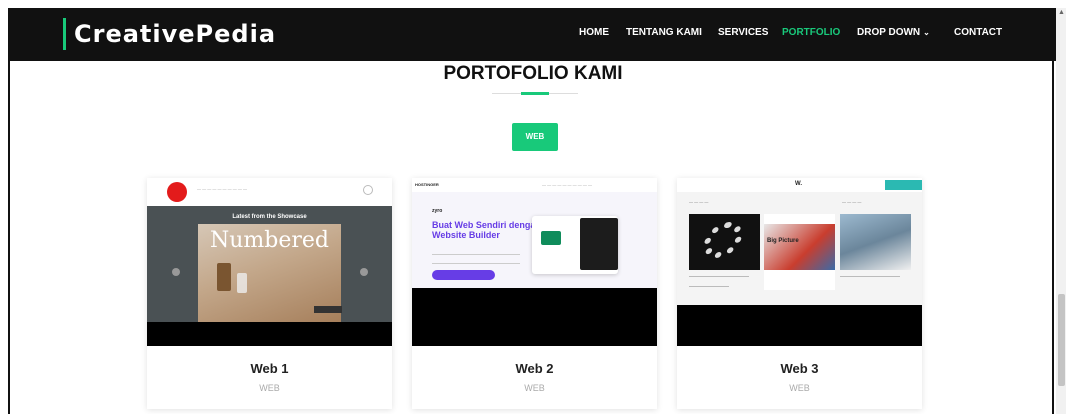 This screenshot has width=1066, height=414. What do you see at coordinates (926, 32) in the screenshot?
I see `chevron-down-icon: ⌄` at bounding box center [926, 32].